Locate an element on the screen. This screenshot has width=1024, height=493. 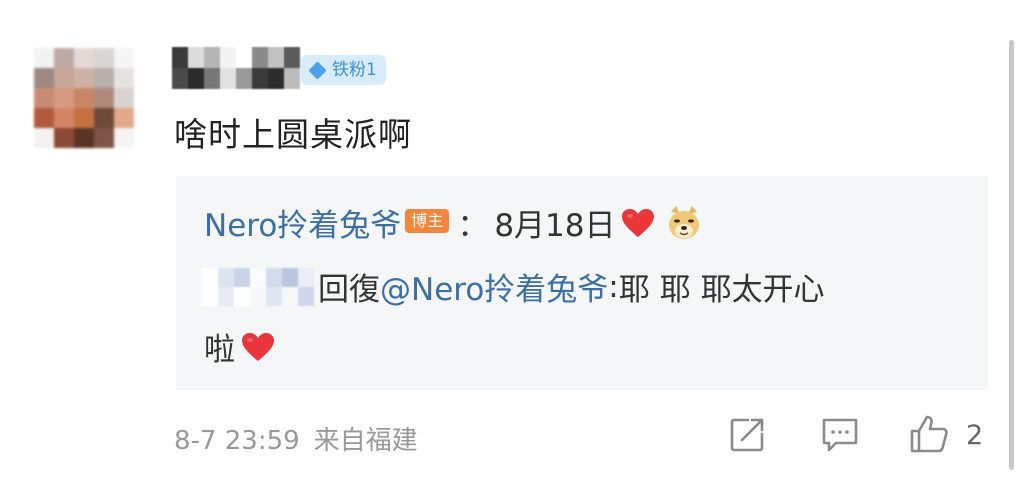
mention-link: @Nero拎着兔爷 is located at coordinates (494, 286).